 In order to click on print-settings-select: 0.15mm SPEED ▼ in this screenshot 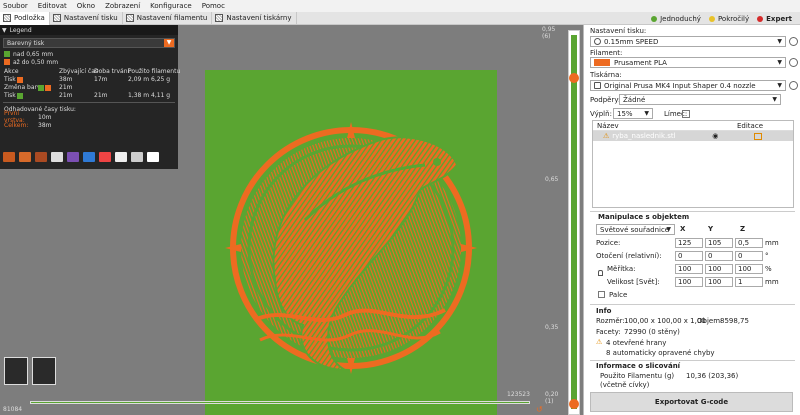, I will do `click(688, 41)`.